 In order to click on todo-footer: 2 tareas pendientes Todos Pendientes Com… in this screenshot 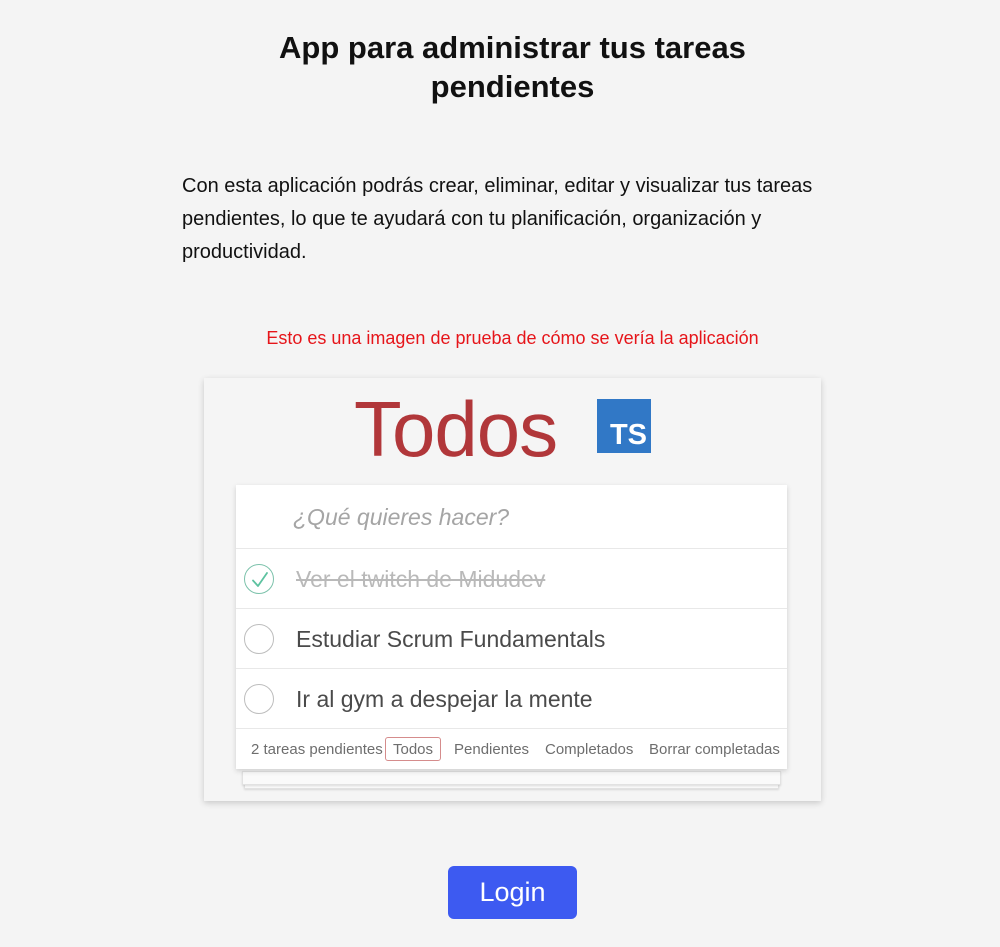, I will do `click(511, 749)`.